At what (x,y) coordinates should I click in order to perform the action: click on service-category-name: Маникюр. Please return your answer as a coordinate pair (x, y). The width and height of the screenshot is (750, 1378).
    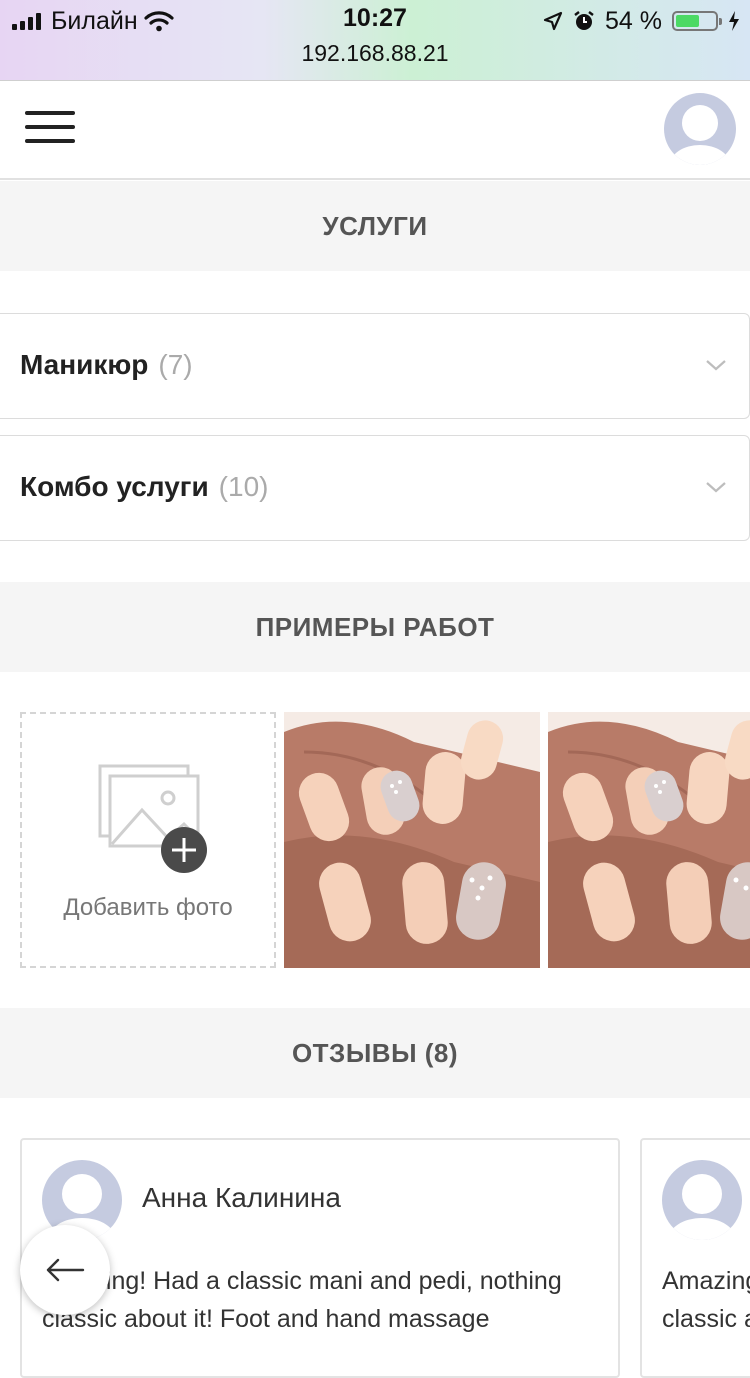
    Looking at the image, I should click on (84, 364).